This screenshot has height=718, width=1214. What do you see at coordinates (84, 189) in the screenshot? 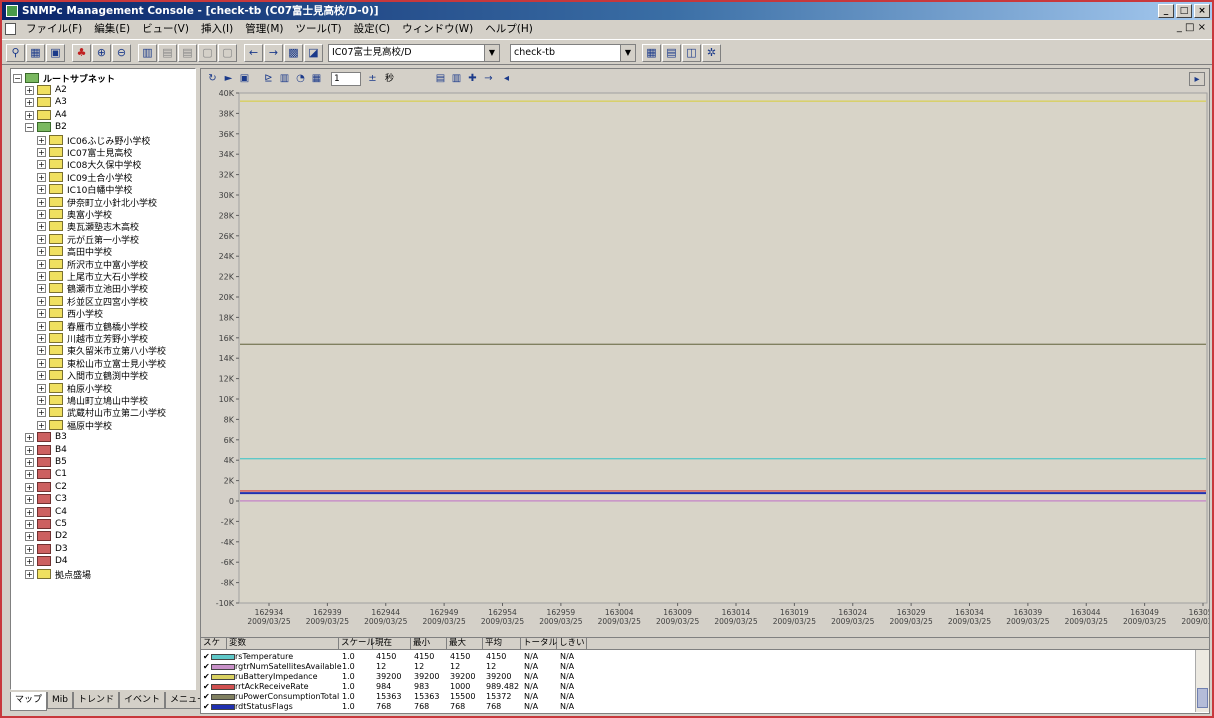
I see `tree-item: + IC10白幡中学校` at bounding box center [84, 189].